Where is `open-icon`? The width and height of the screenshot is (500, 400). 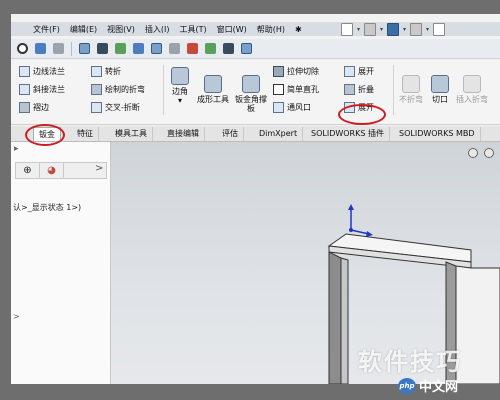 open-icon is located at coordinates (370, 29).